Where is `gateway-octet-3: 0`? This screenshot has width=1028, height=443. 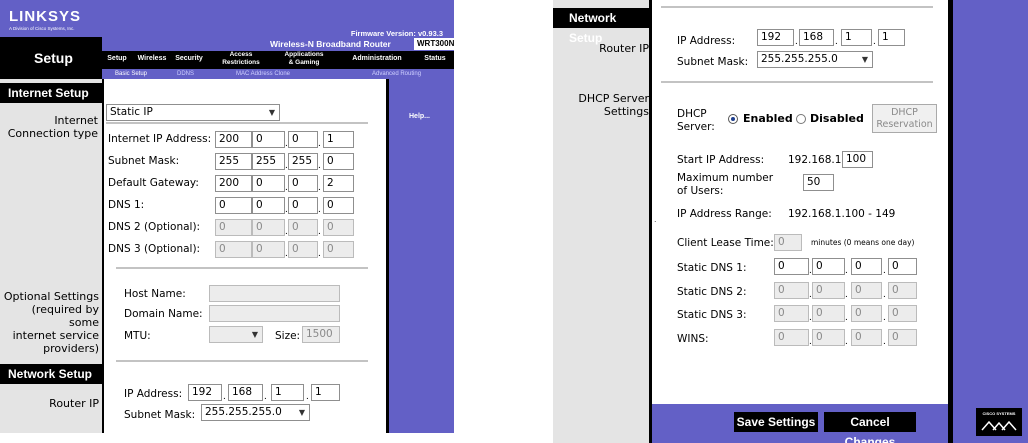
gateway-octet-3: 0 is located at coordinates (303, 183).